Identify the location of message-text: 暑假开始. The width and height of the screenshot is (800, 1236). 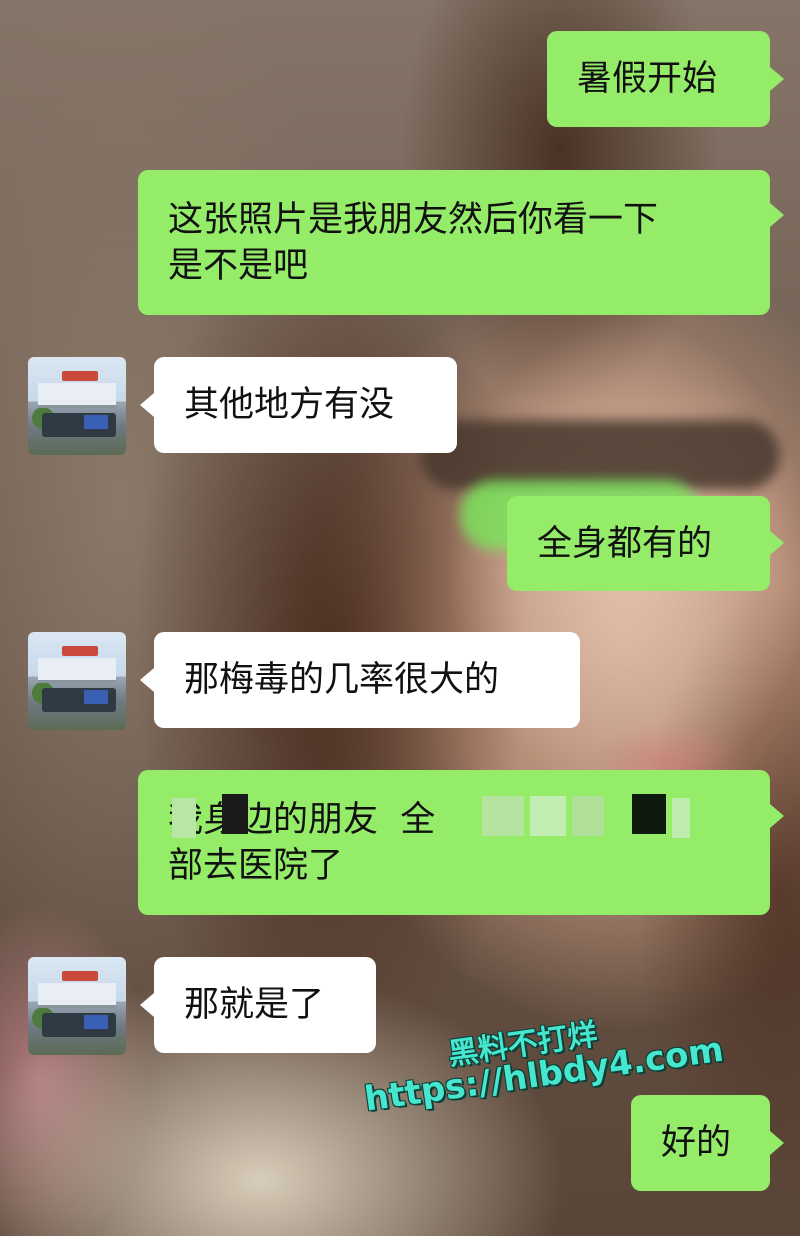
(647, 79).